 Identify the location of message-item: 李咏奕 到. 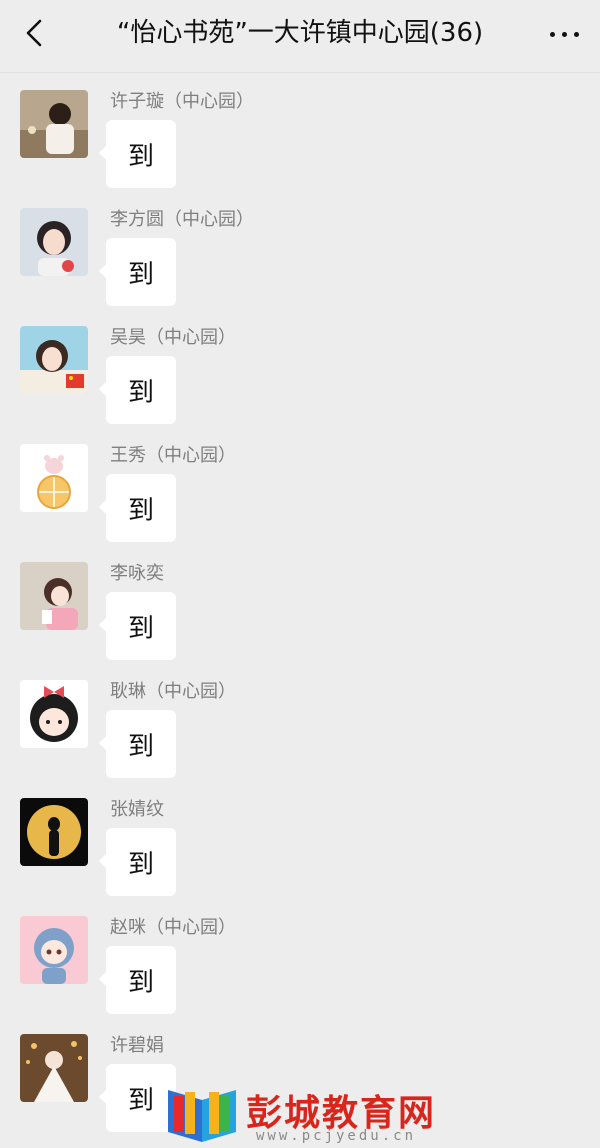
(300, 617).